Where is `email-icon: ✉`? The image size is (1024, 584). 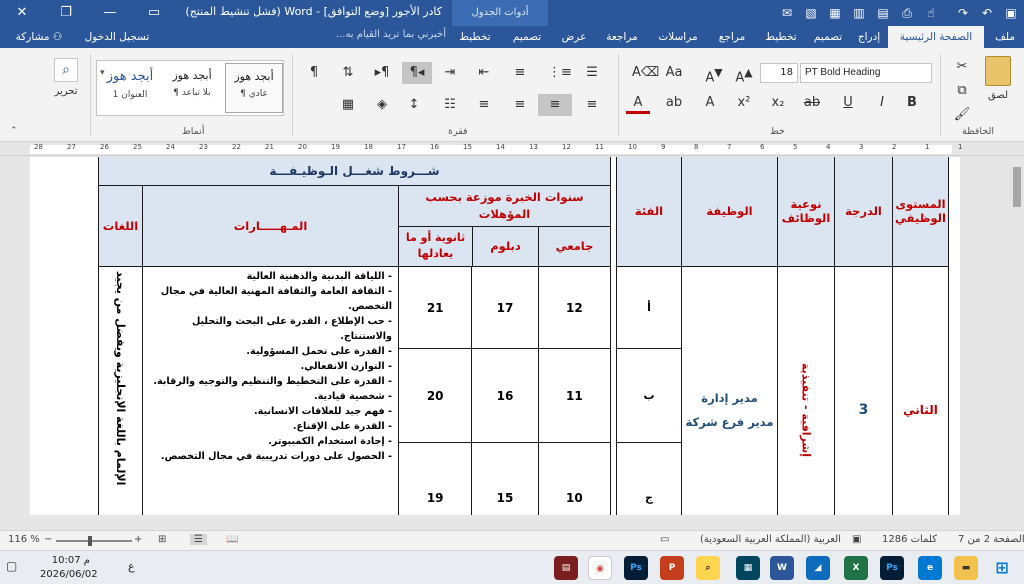 email-icon: ✉ is located at coordinates (787, 13).